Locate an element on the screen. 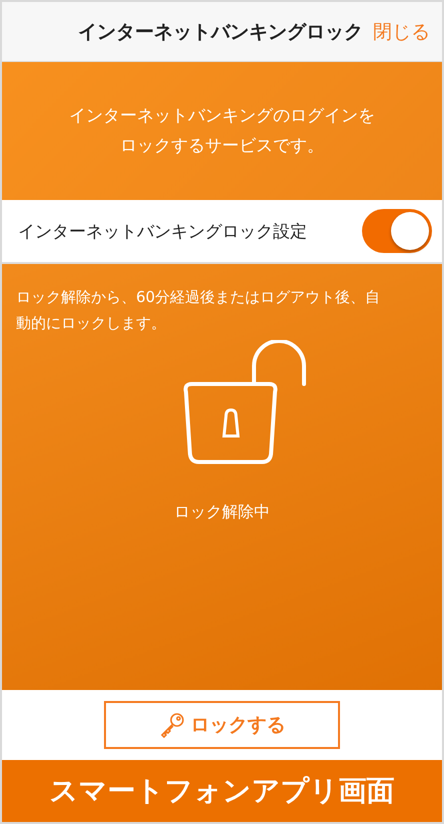 Image resolution: width=444 pixels, height=824 pixels. footer-caption: スマートフォンアプリ画面 is located at coordinates (222, 791).